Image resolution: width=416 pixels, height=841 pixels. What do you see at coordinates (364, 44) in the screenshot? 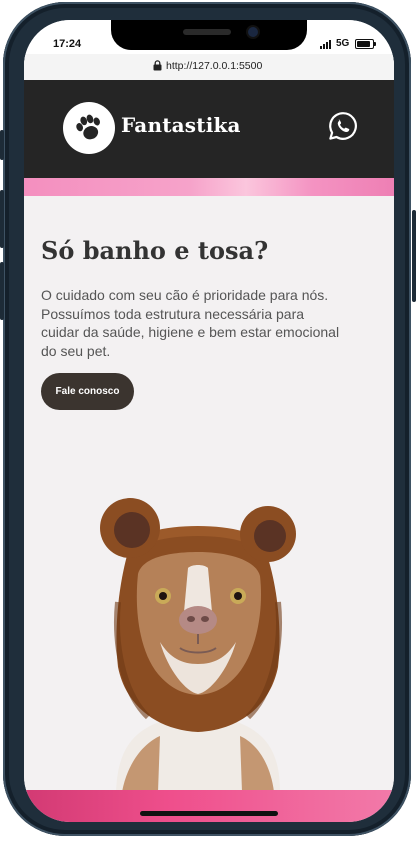
I see `battery-icon` at bounding box center [364, 44].